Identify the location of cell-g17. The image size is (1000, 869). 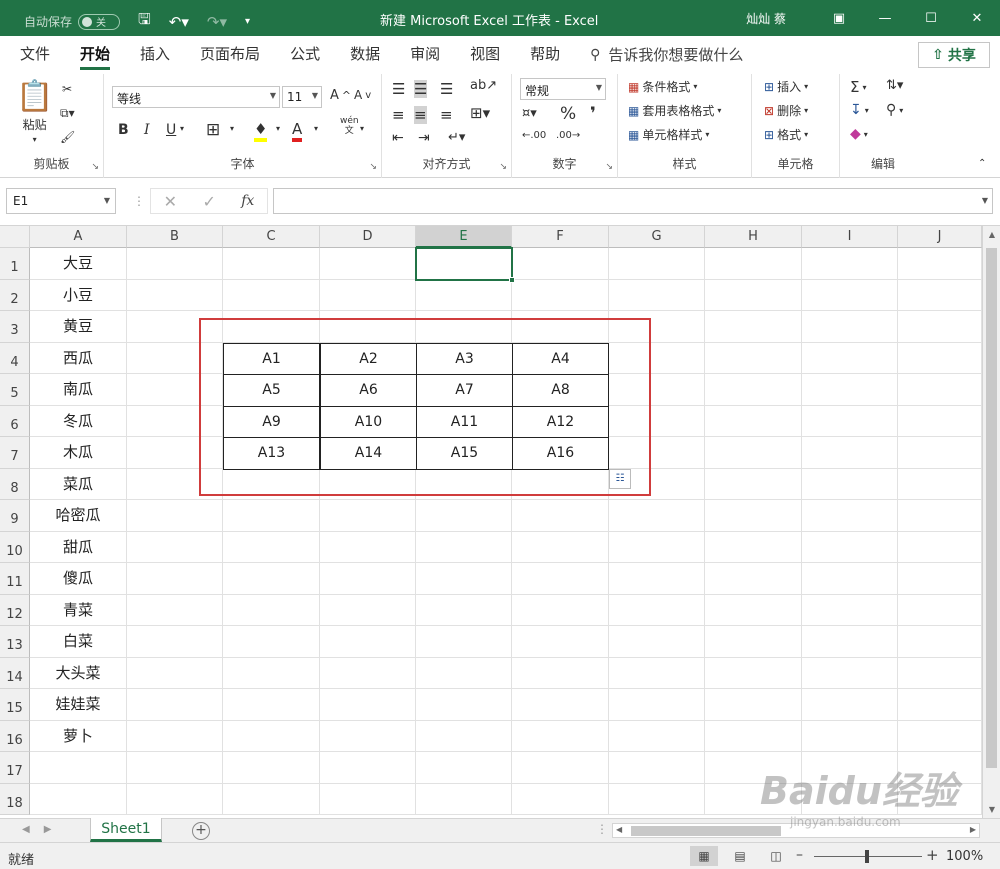
(657, 768).